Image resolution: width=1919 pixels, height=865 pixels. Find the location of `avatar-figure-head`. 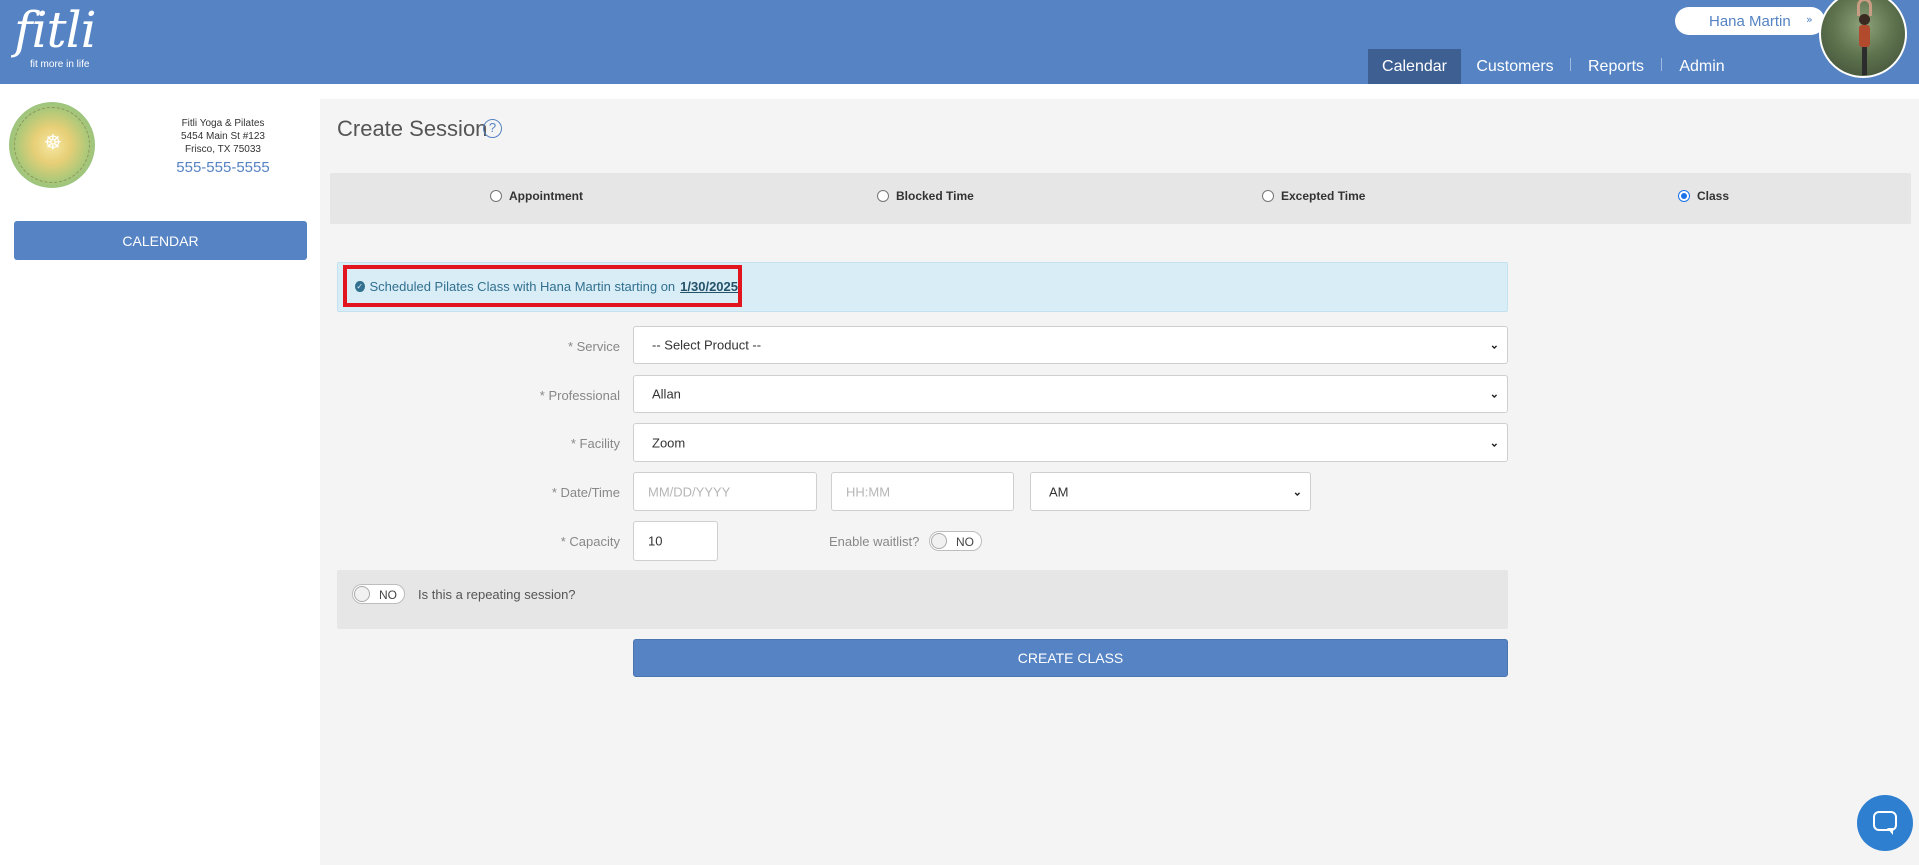

avatar-figure-head is located at coordinates (1864, 19).